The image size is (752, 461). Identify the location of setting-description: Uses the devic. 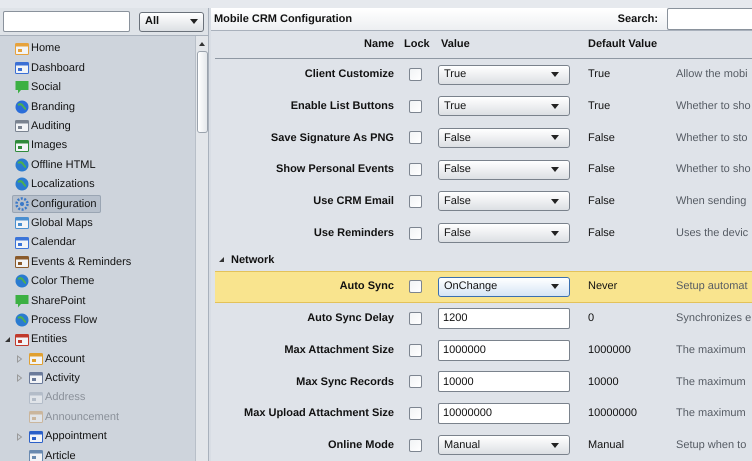
(712, 233).